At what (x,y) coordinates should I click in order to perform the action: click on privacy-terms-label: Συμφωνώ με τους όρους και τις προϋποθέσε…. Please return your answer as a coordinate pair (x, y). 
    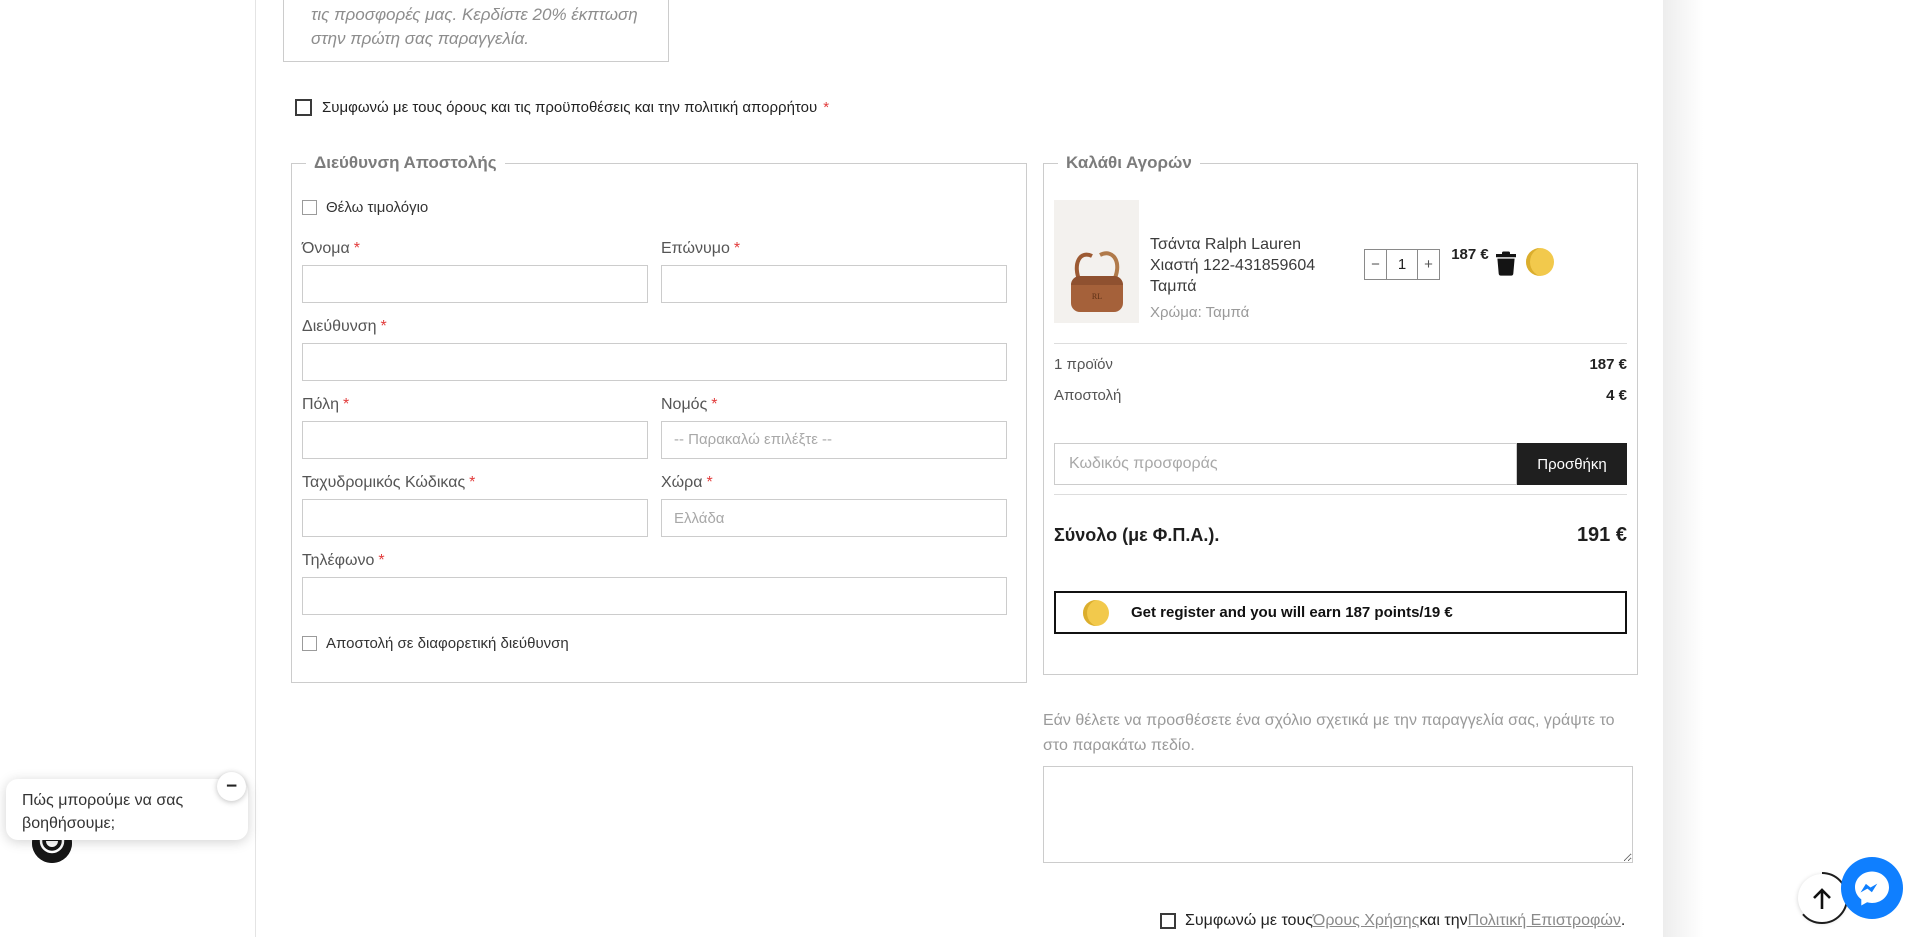
    Looking at the image, I should click on (570, 107).